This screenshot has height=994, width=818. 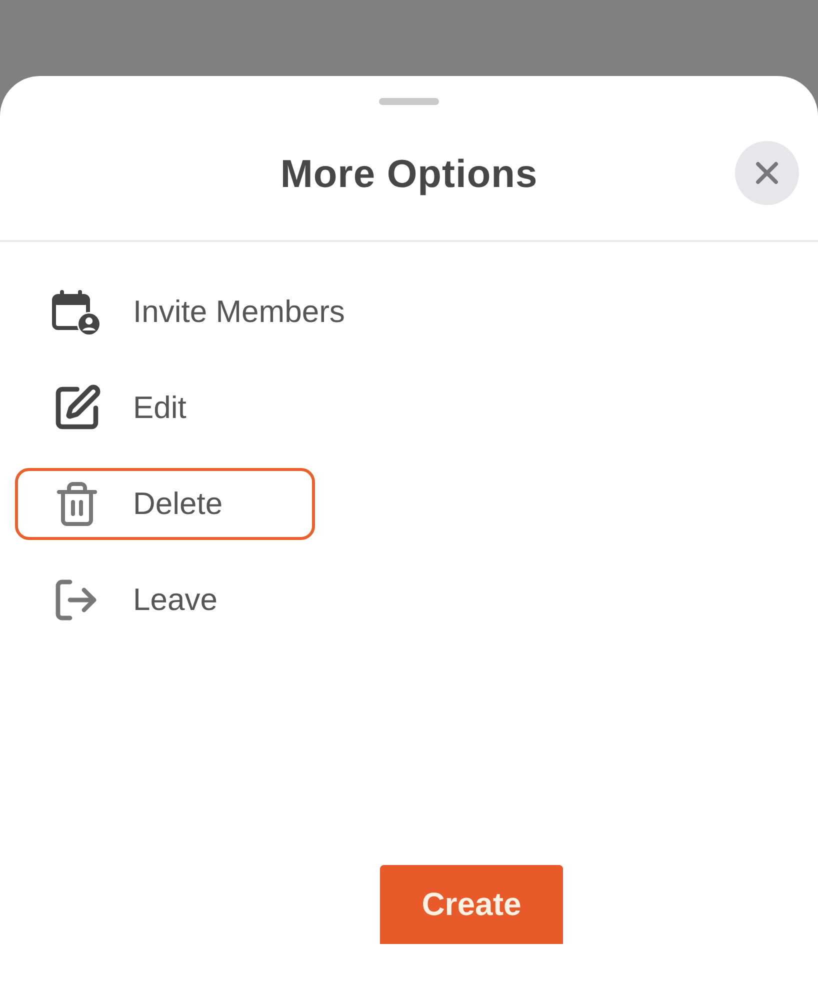 I want to click on menu-item-label: Delete, so click(x=178, y=504).